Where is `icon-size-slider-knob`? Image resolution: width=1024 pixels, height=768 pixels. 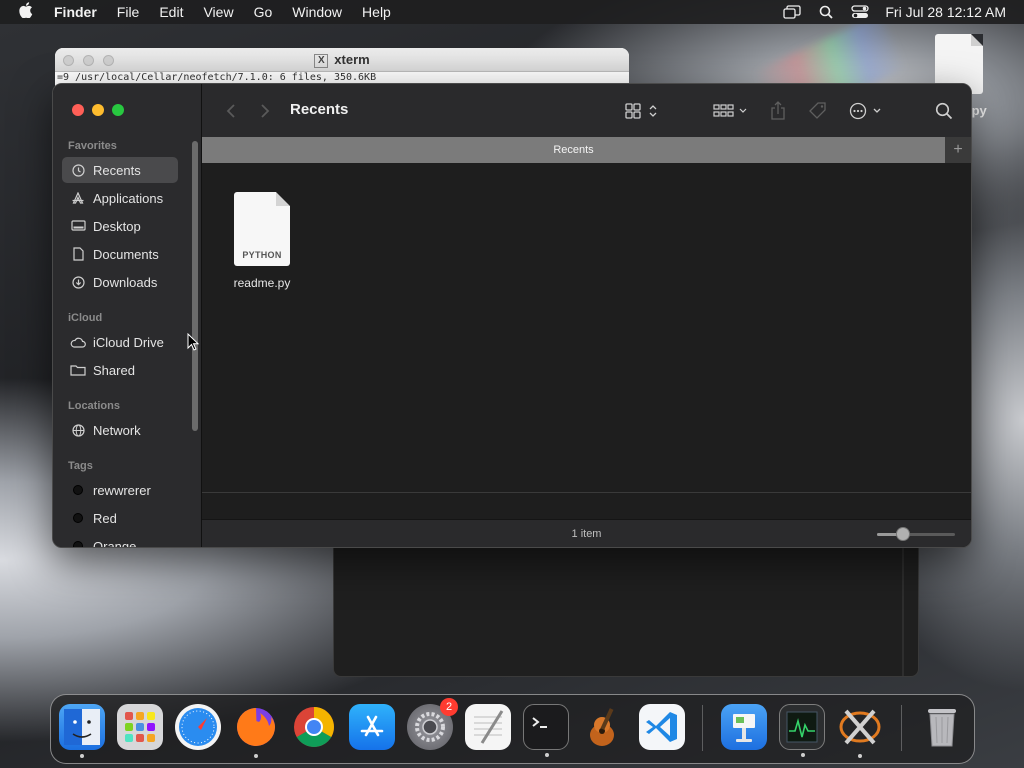 icon-size-slider-knob is located at coordinates (902, 534).